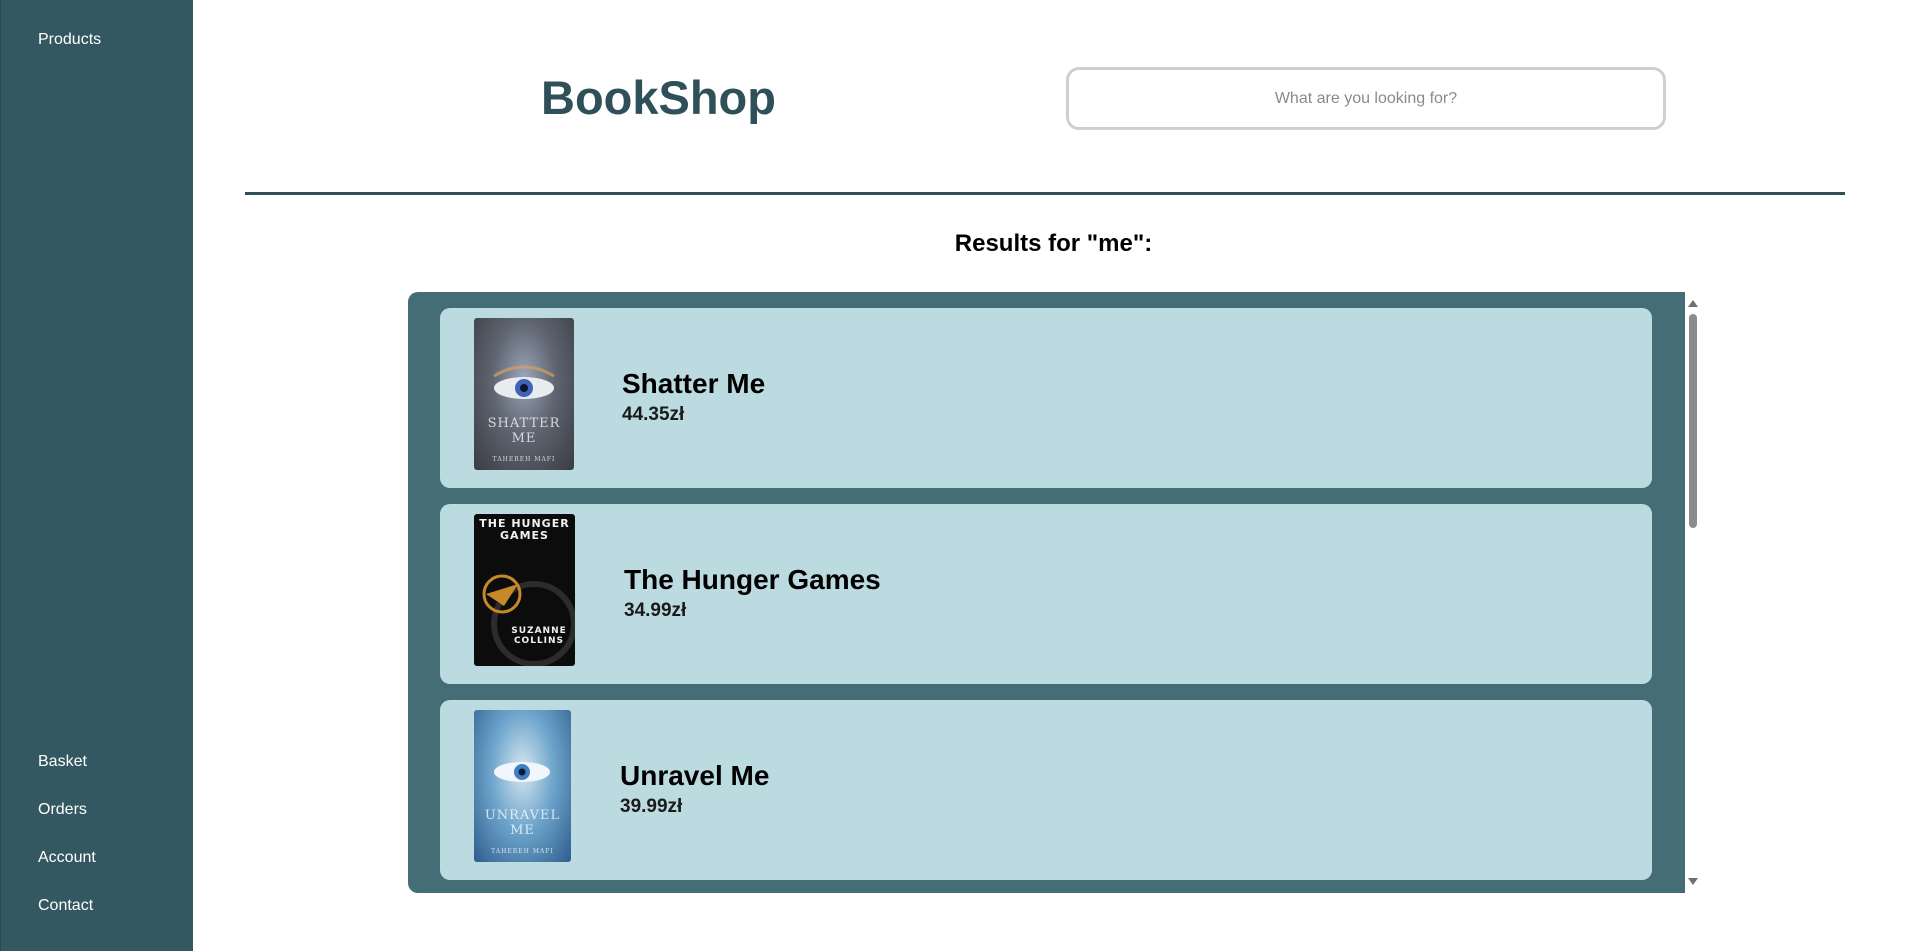 The width and height of the screenshot is (1911, 951). Describe the element at coordinates (522, 823) in the screenshot. I see `cover-title-text: UNRAVEL ME` at that location.